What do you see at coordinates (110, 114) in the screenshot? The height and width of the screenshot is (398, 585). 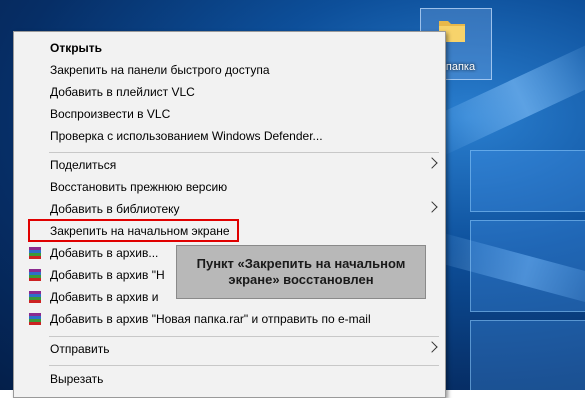 I see `menu-item-label: Воспроизвести в VLC` at bounding box center [110, 114].